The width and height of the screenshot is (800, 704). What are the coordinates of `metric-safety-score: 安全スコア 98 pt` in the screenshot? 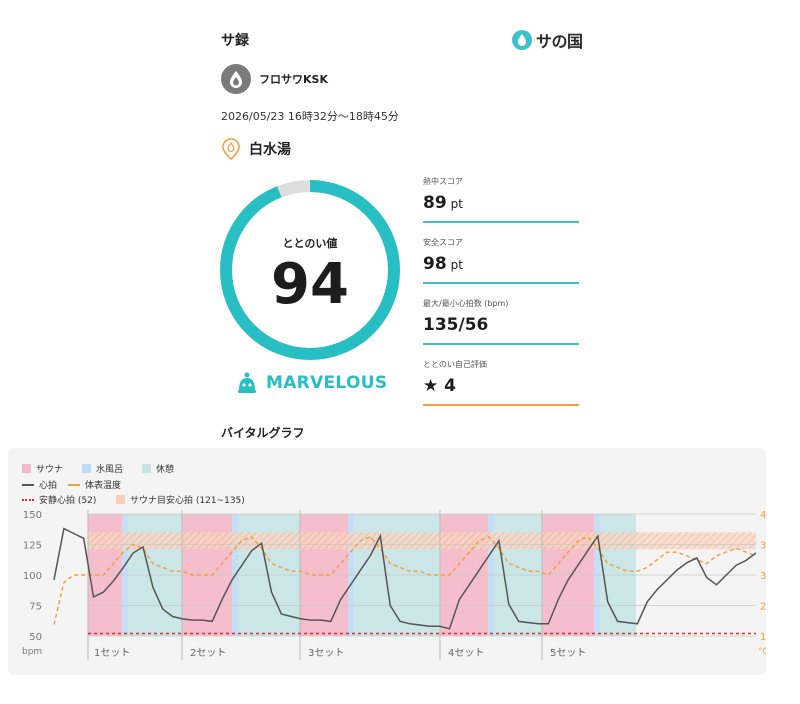 It's located at (501, 260).